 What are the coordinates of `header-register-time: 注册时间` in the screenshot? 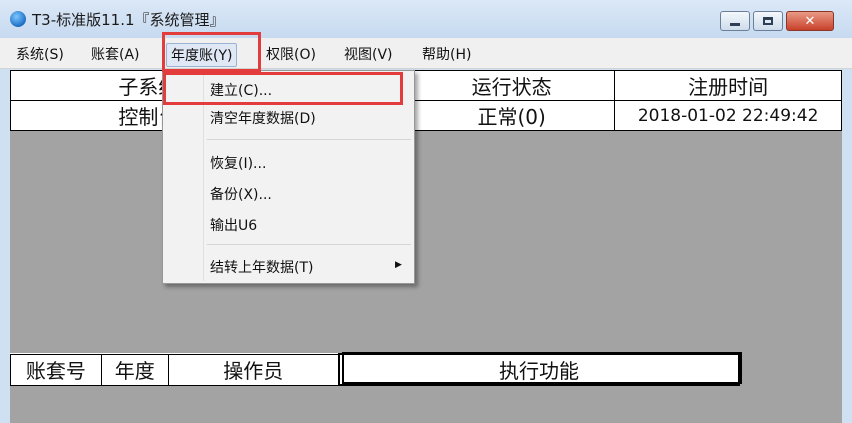 It's located at (728, 85).